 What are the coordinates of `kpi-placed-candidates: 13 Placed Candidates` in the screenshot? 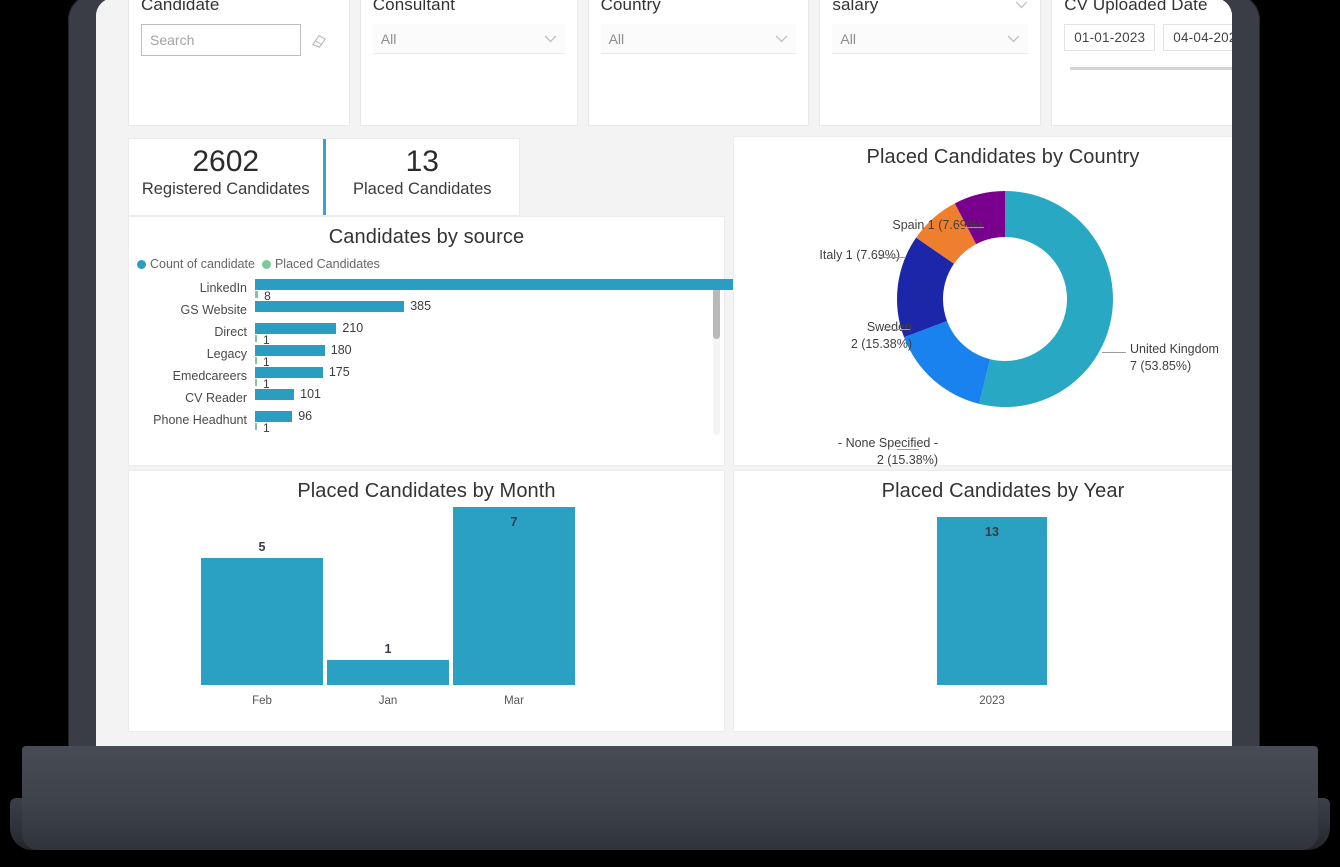 It's located at (421, 177).